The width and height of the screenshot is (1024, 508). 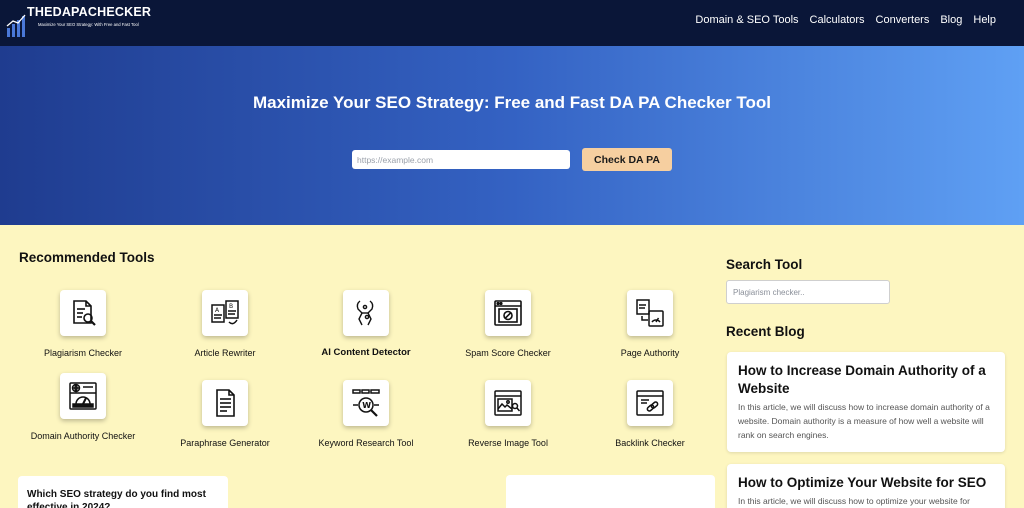 I want to click on tool-label: Domain Authority Checker, so click(x=83, y=436).